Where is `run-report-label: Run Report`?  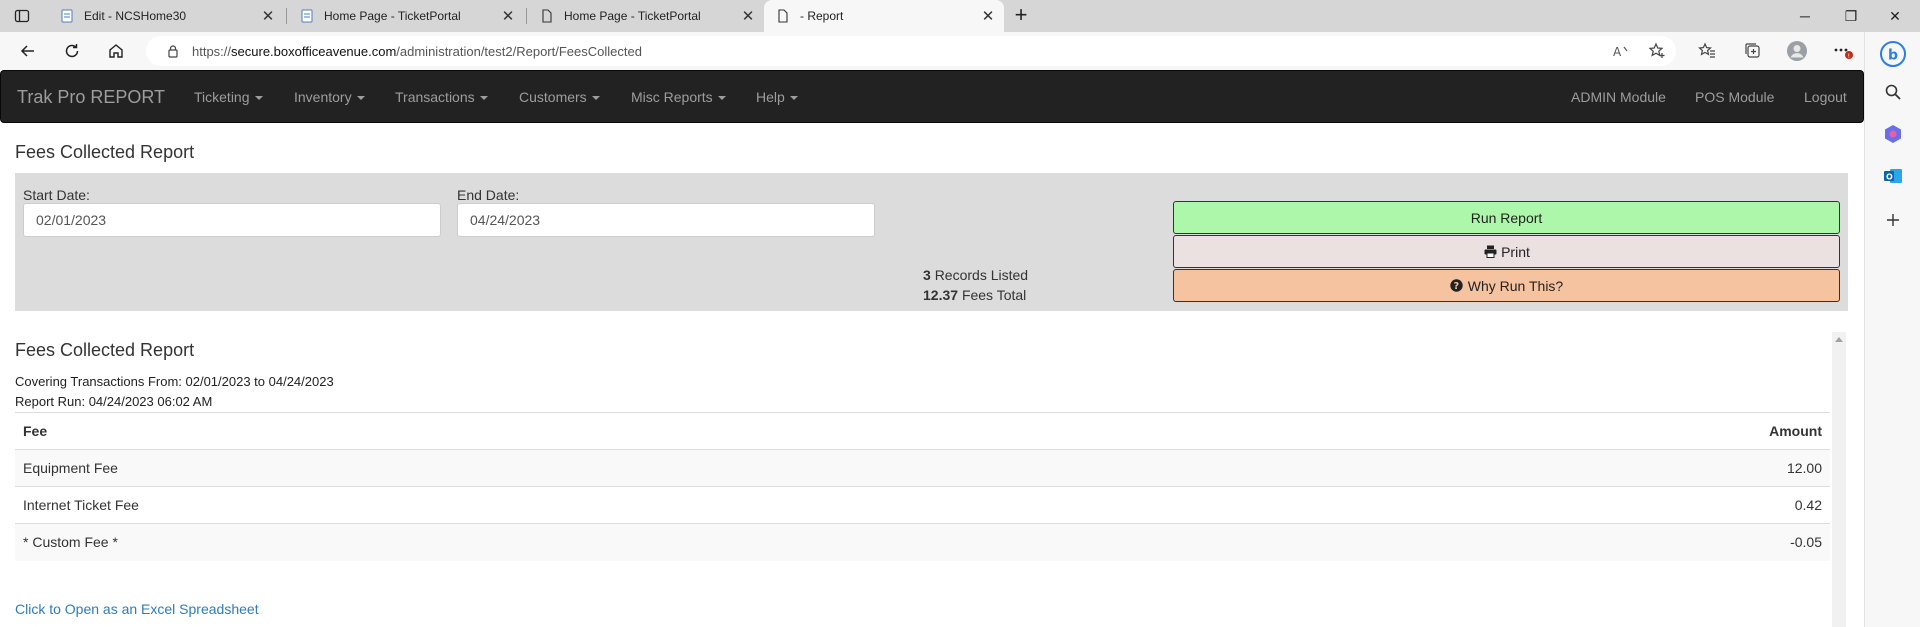
run-report-label: Run Report is located at coordinates (1506, 217).